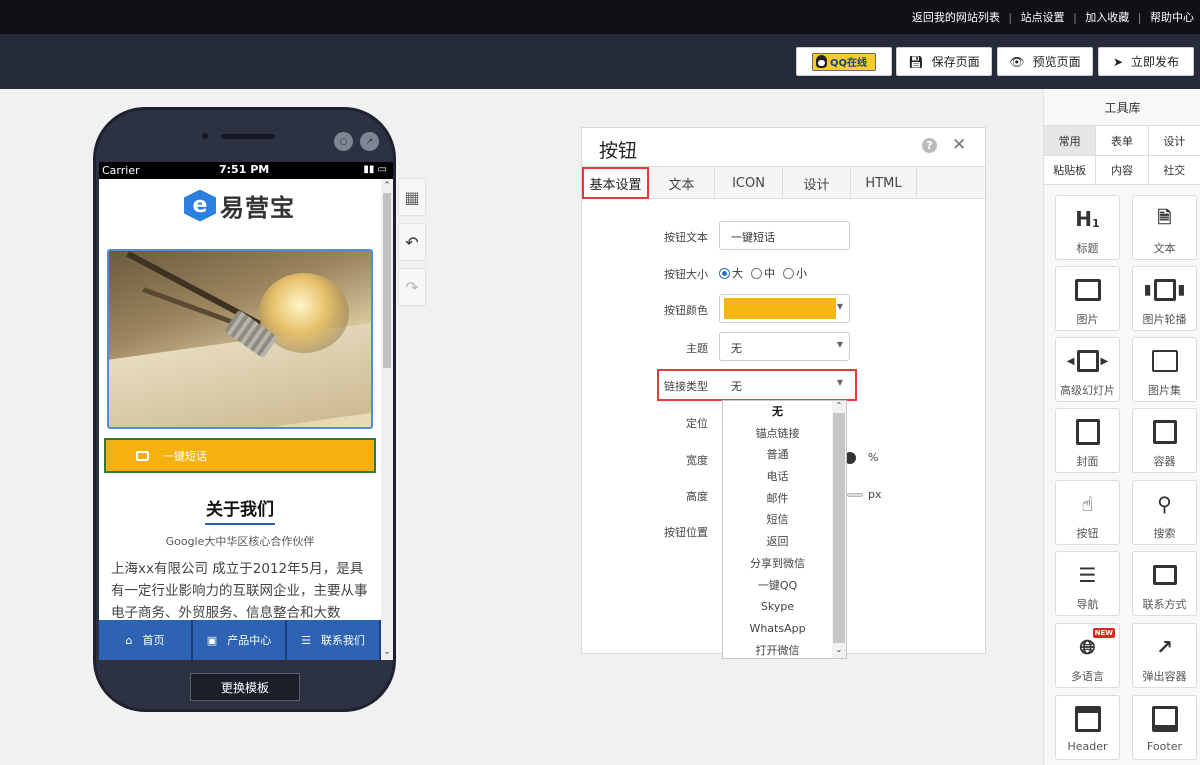 The image size is (1200, 765). Describe the element at coordinates (686, 532) in the screenshot. I see `button-position-label: 按钮位置` at that location.